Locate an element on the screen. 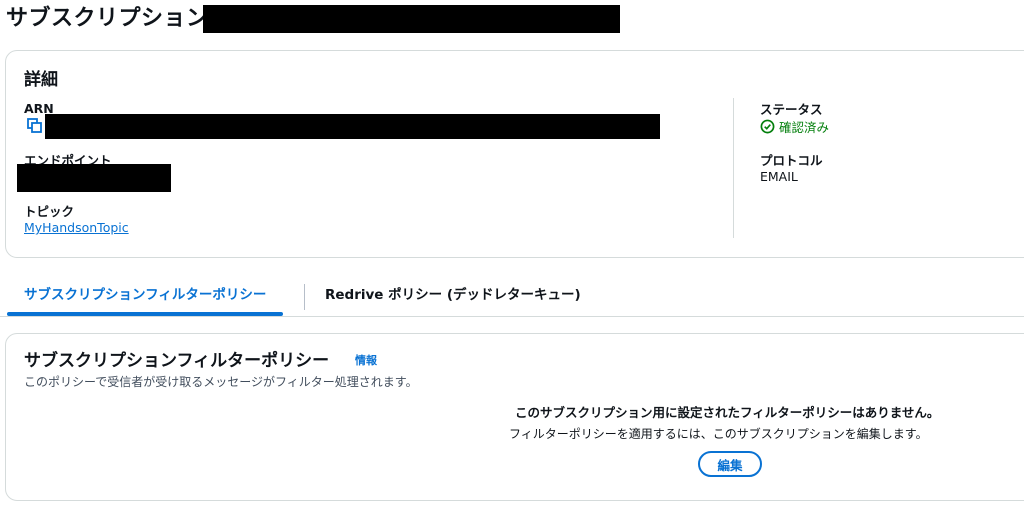 This screenshot has width=1024, height=509. page-title: サブスクリプション: is located at coordinates (112, 18).